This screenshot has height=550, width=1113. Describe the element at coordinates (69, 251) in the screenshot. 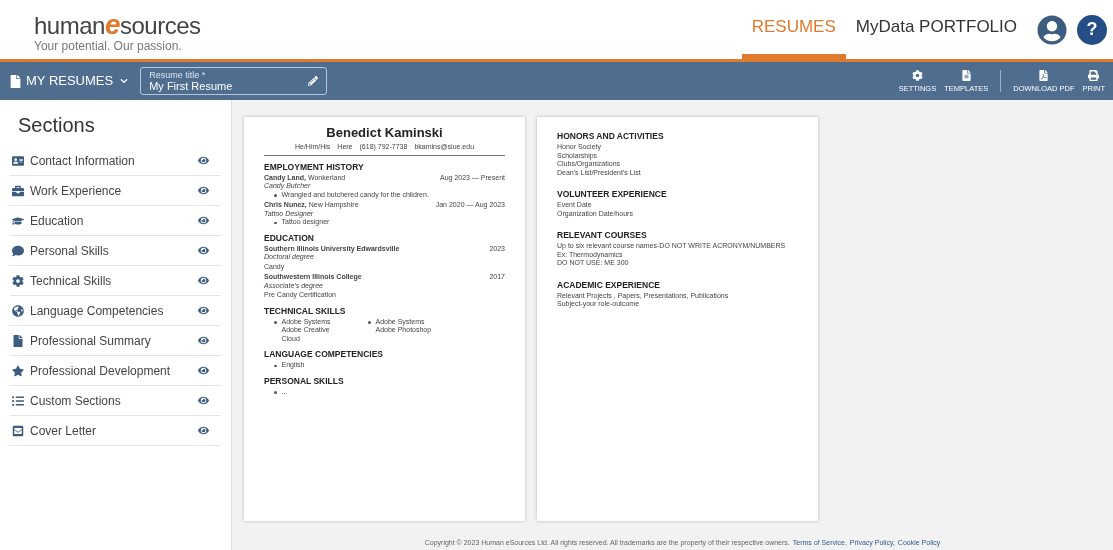

I see `sidebar-label: Personal Skills` at that location.